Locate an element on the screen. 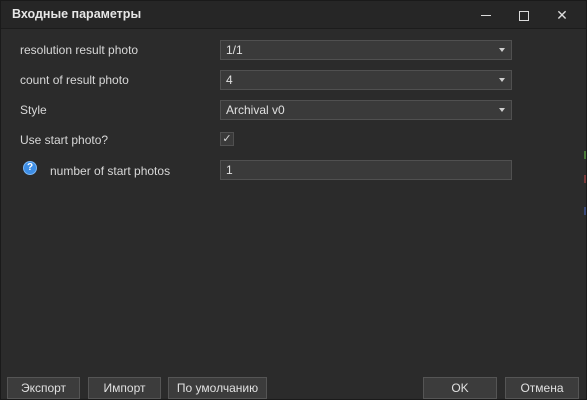 This screenshot has height=400, width=587. minimize-button is located at coordinates (486, 15).